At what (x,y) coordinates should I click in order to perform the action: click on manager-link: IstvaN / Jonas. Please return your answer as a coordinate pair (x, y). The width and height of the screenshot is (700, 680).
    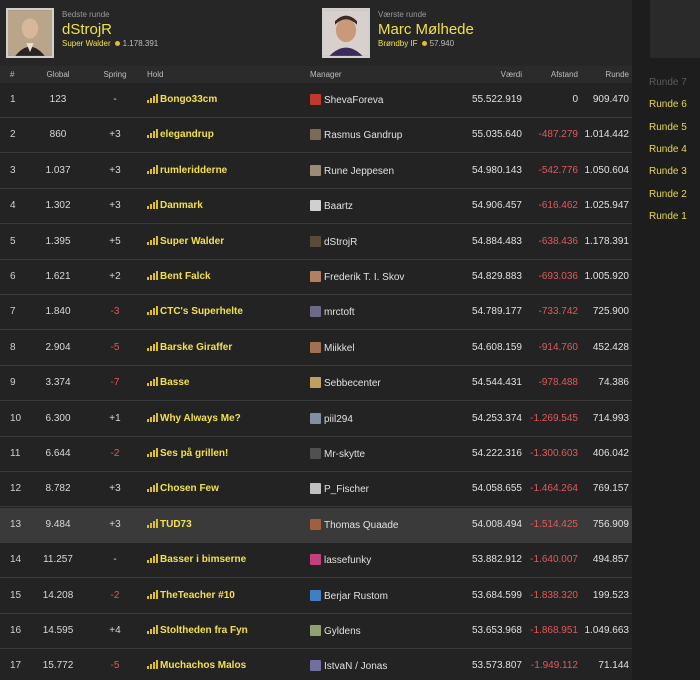
    Looking at the image, I should click on (348, 666).